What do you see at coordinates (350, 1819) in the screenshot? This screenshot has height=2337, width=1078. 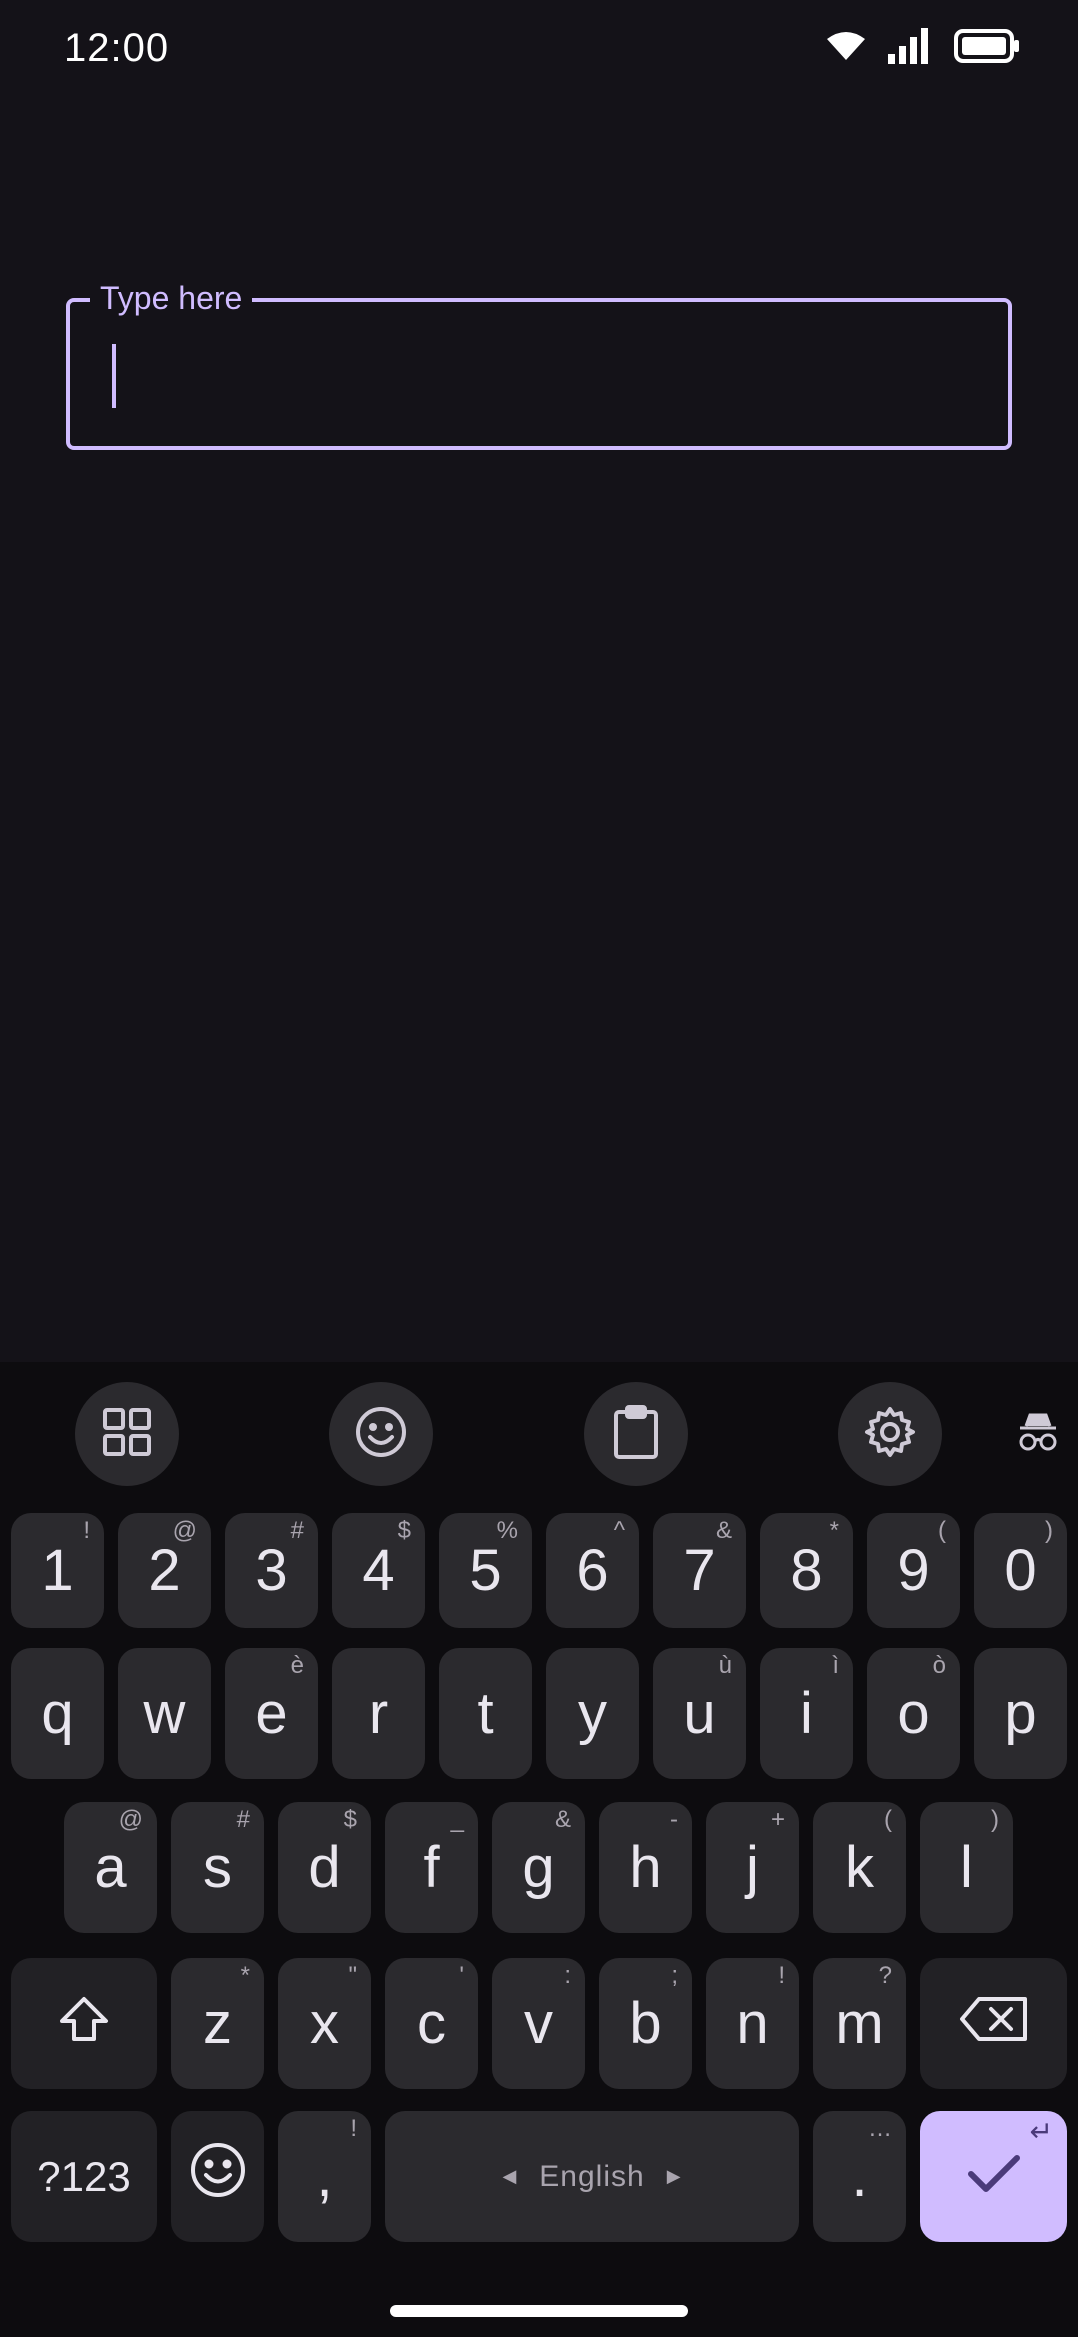 I see `key-hint: $` at bounding box center [350, 1819].